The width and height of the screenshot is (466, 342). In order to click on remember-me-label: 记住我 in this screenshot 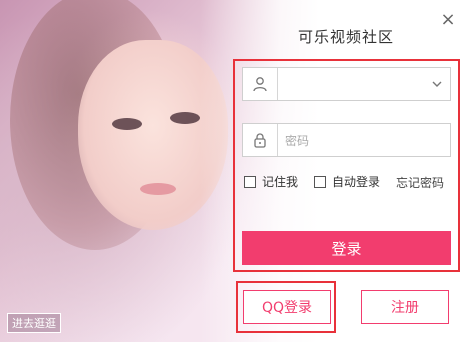, I will do `click(280, 182)`.